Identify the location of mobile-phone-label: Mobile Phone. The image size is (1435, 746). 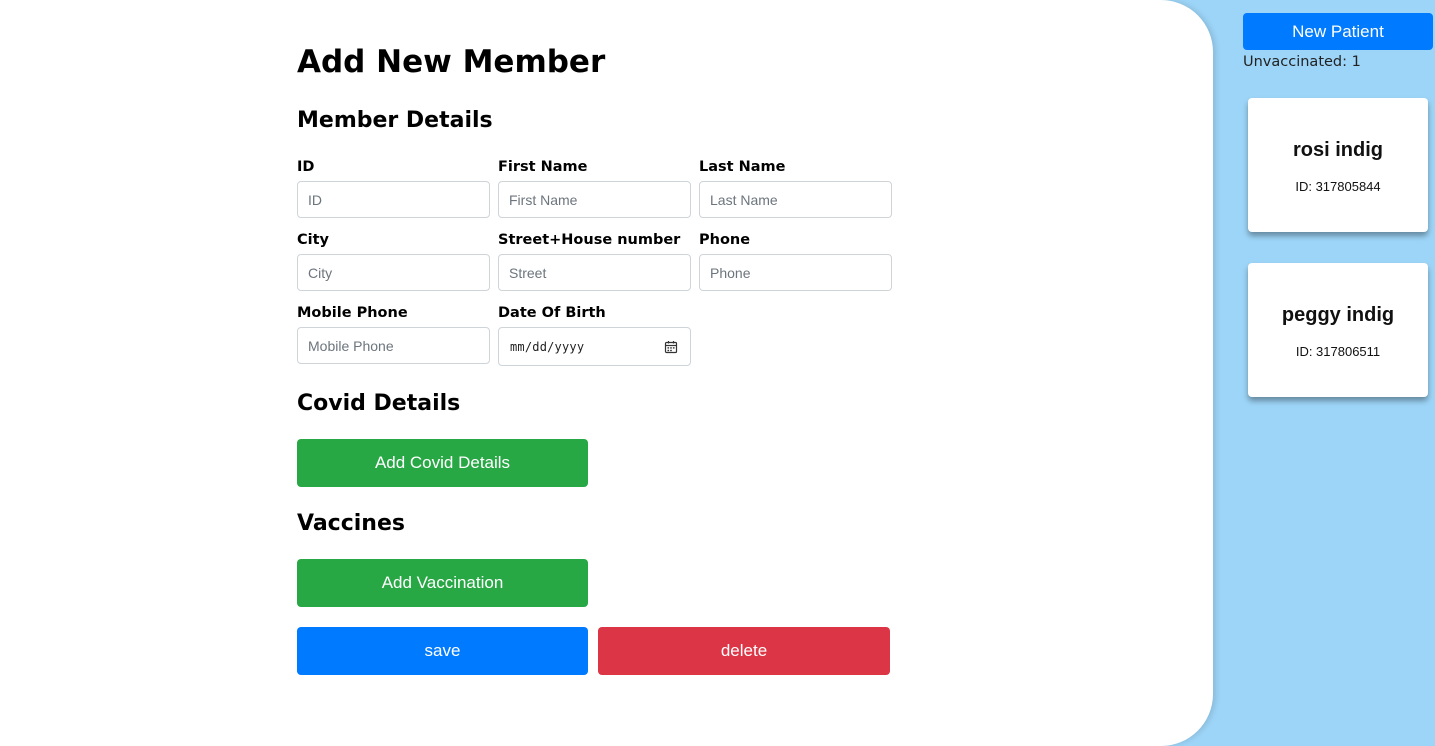
(352, 313).